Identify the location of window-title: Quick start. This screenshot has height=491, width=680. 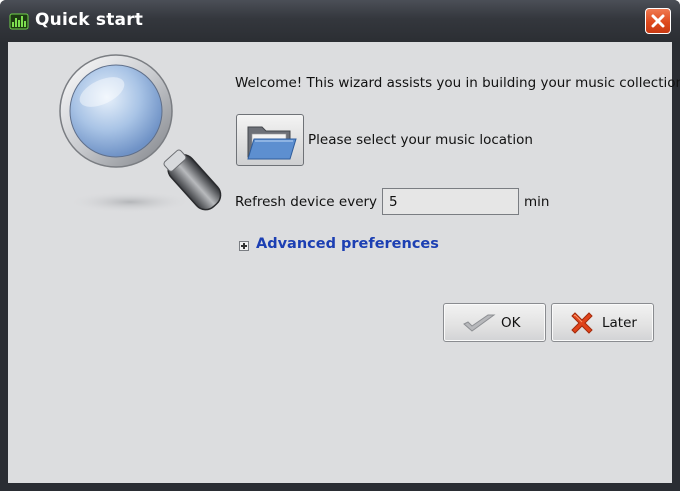
(89, 20).